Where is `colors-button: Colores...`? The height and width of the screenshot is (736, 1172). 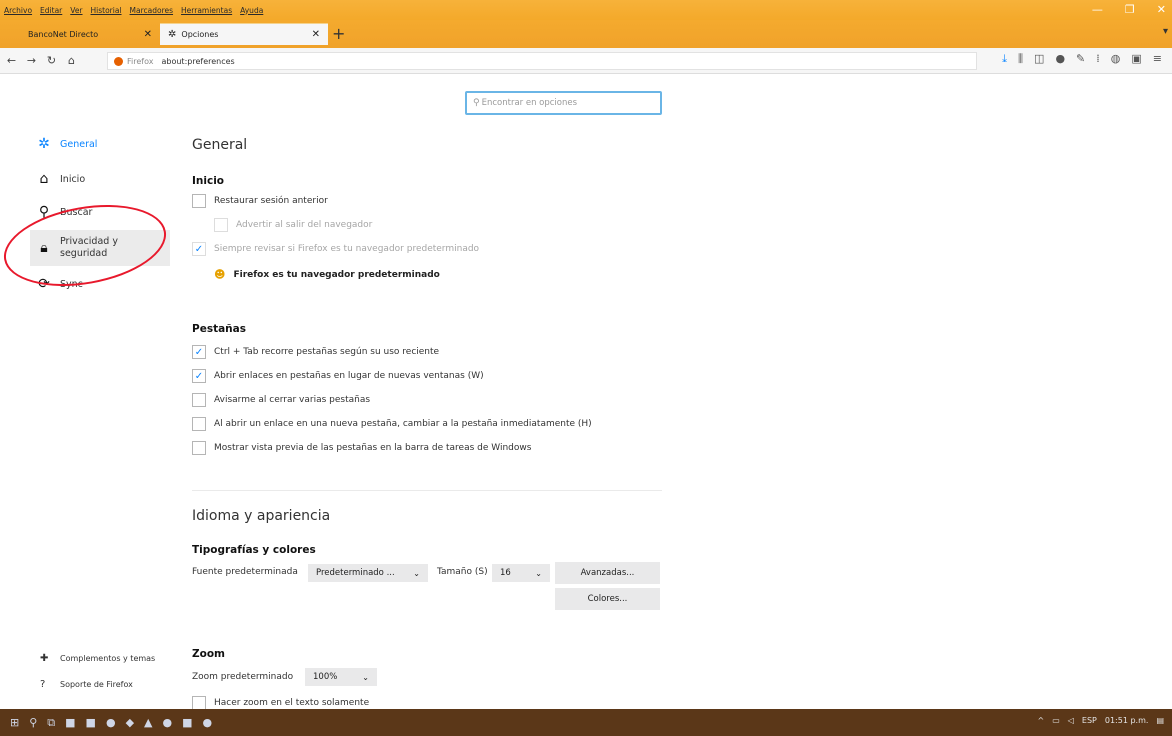
colors-button: Colores... is located at coordinates (607, 599).